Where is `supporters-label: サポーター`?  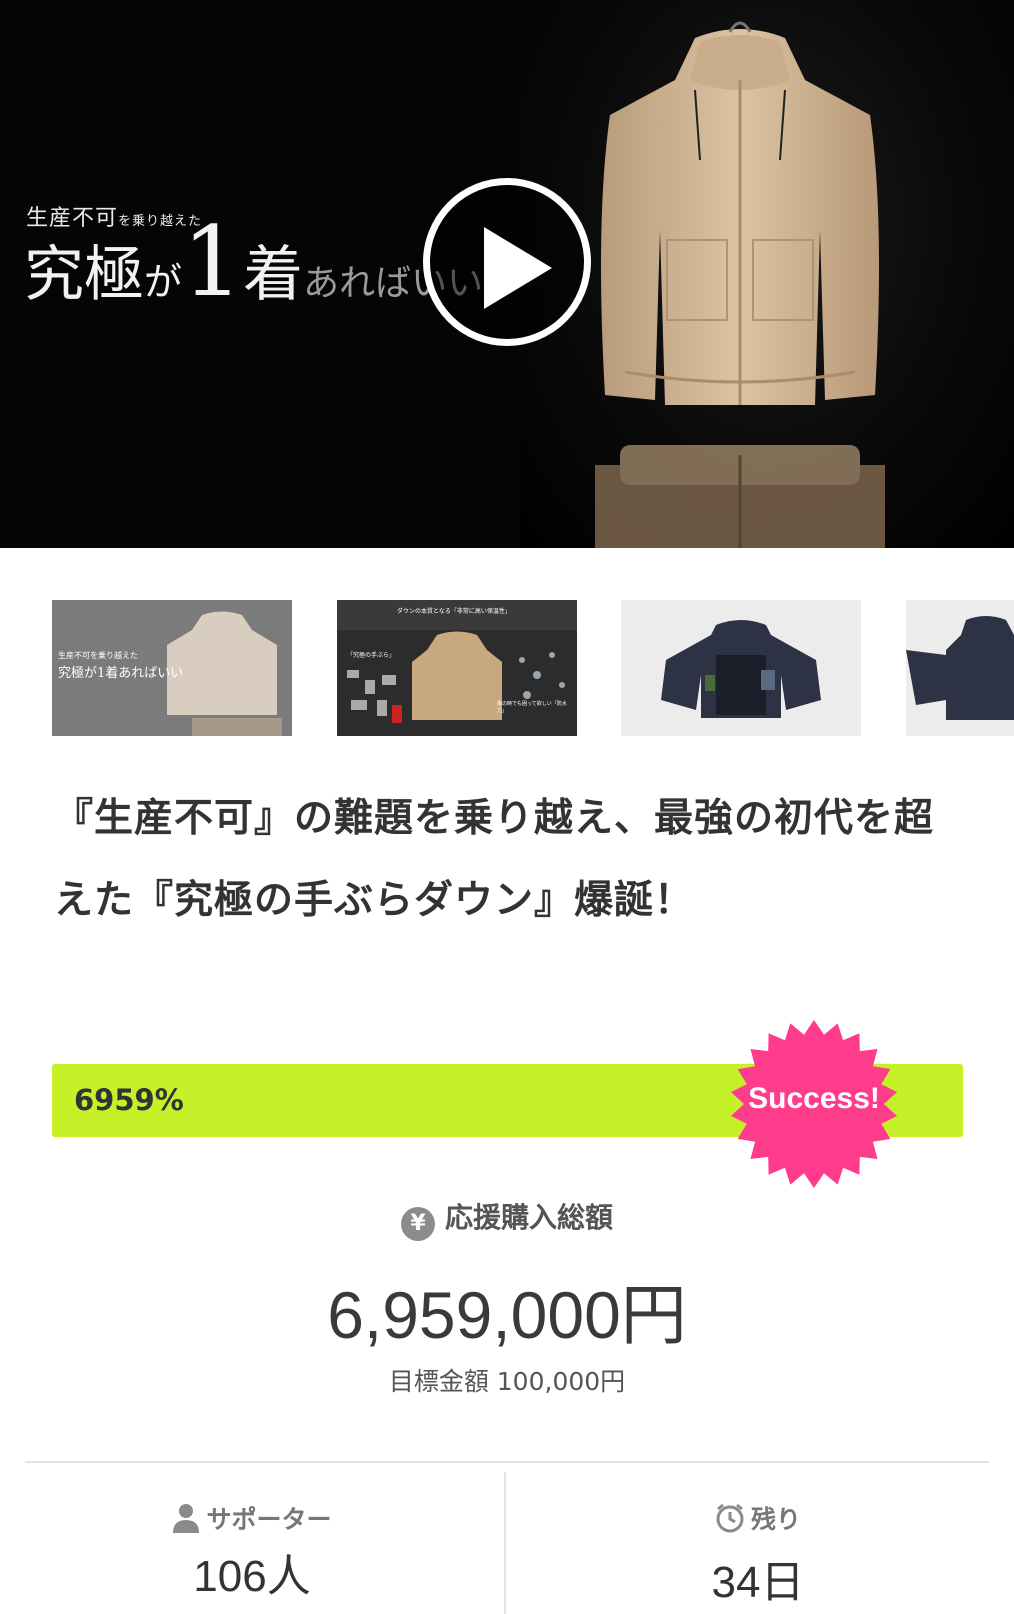 supporters-label: サポーター is located at coordinates (252, 1518).